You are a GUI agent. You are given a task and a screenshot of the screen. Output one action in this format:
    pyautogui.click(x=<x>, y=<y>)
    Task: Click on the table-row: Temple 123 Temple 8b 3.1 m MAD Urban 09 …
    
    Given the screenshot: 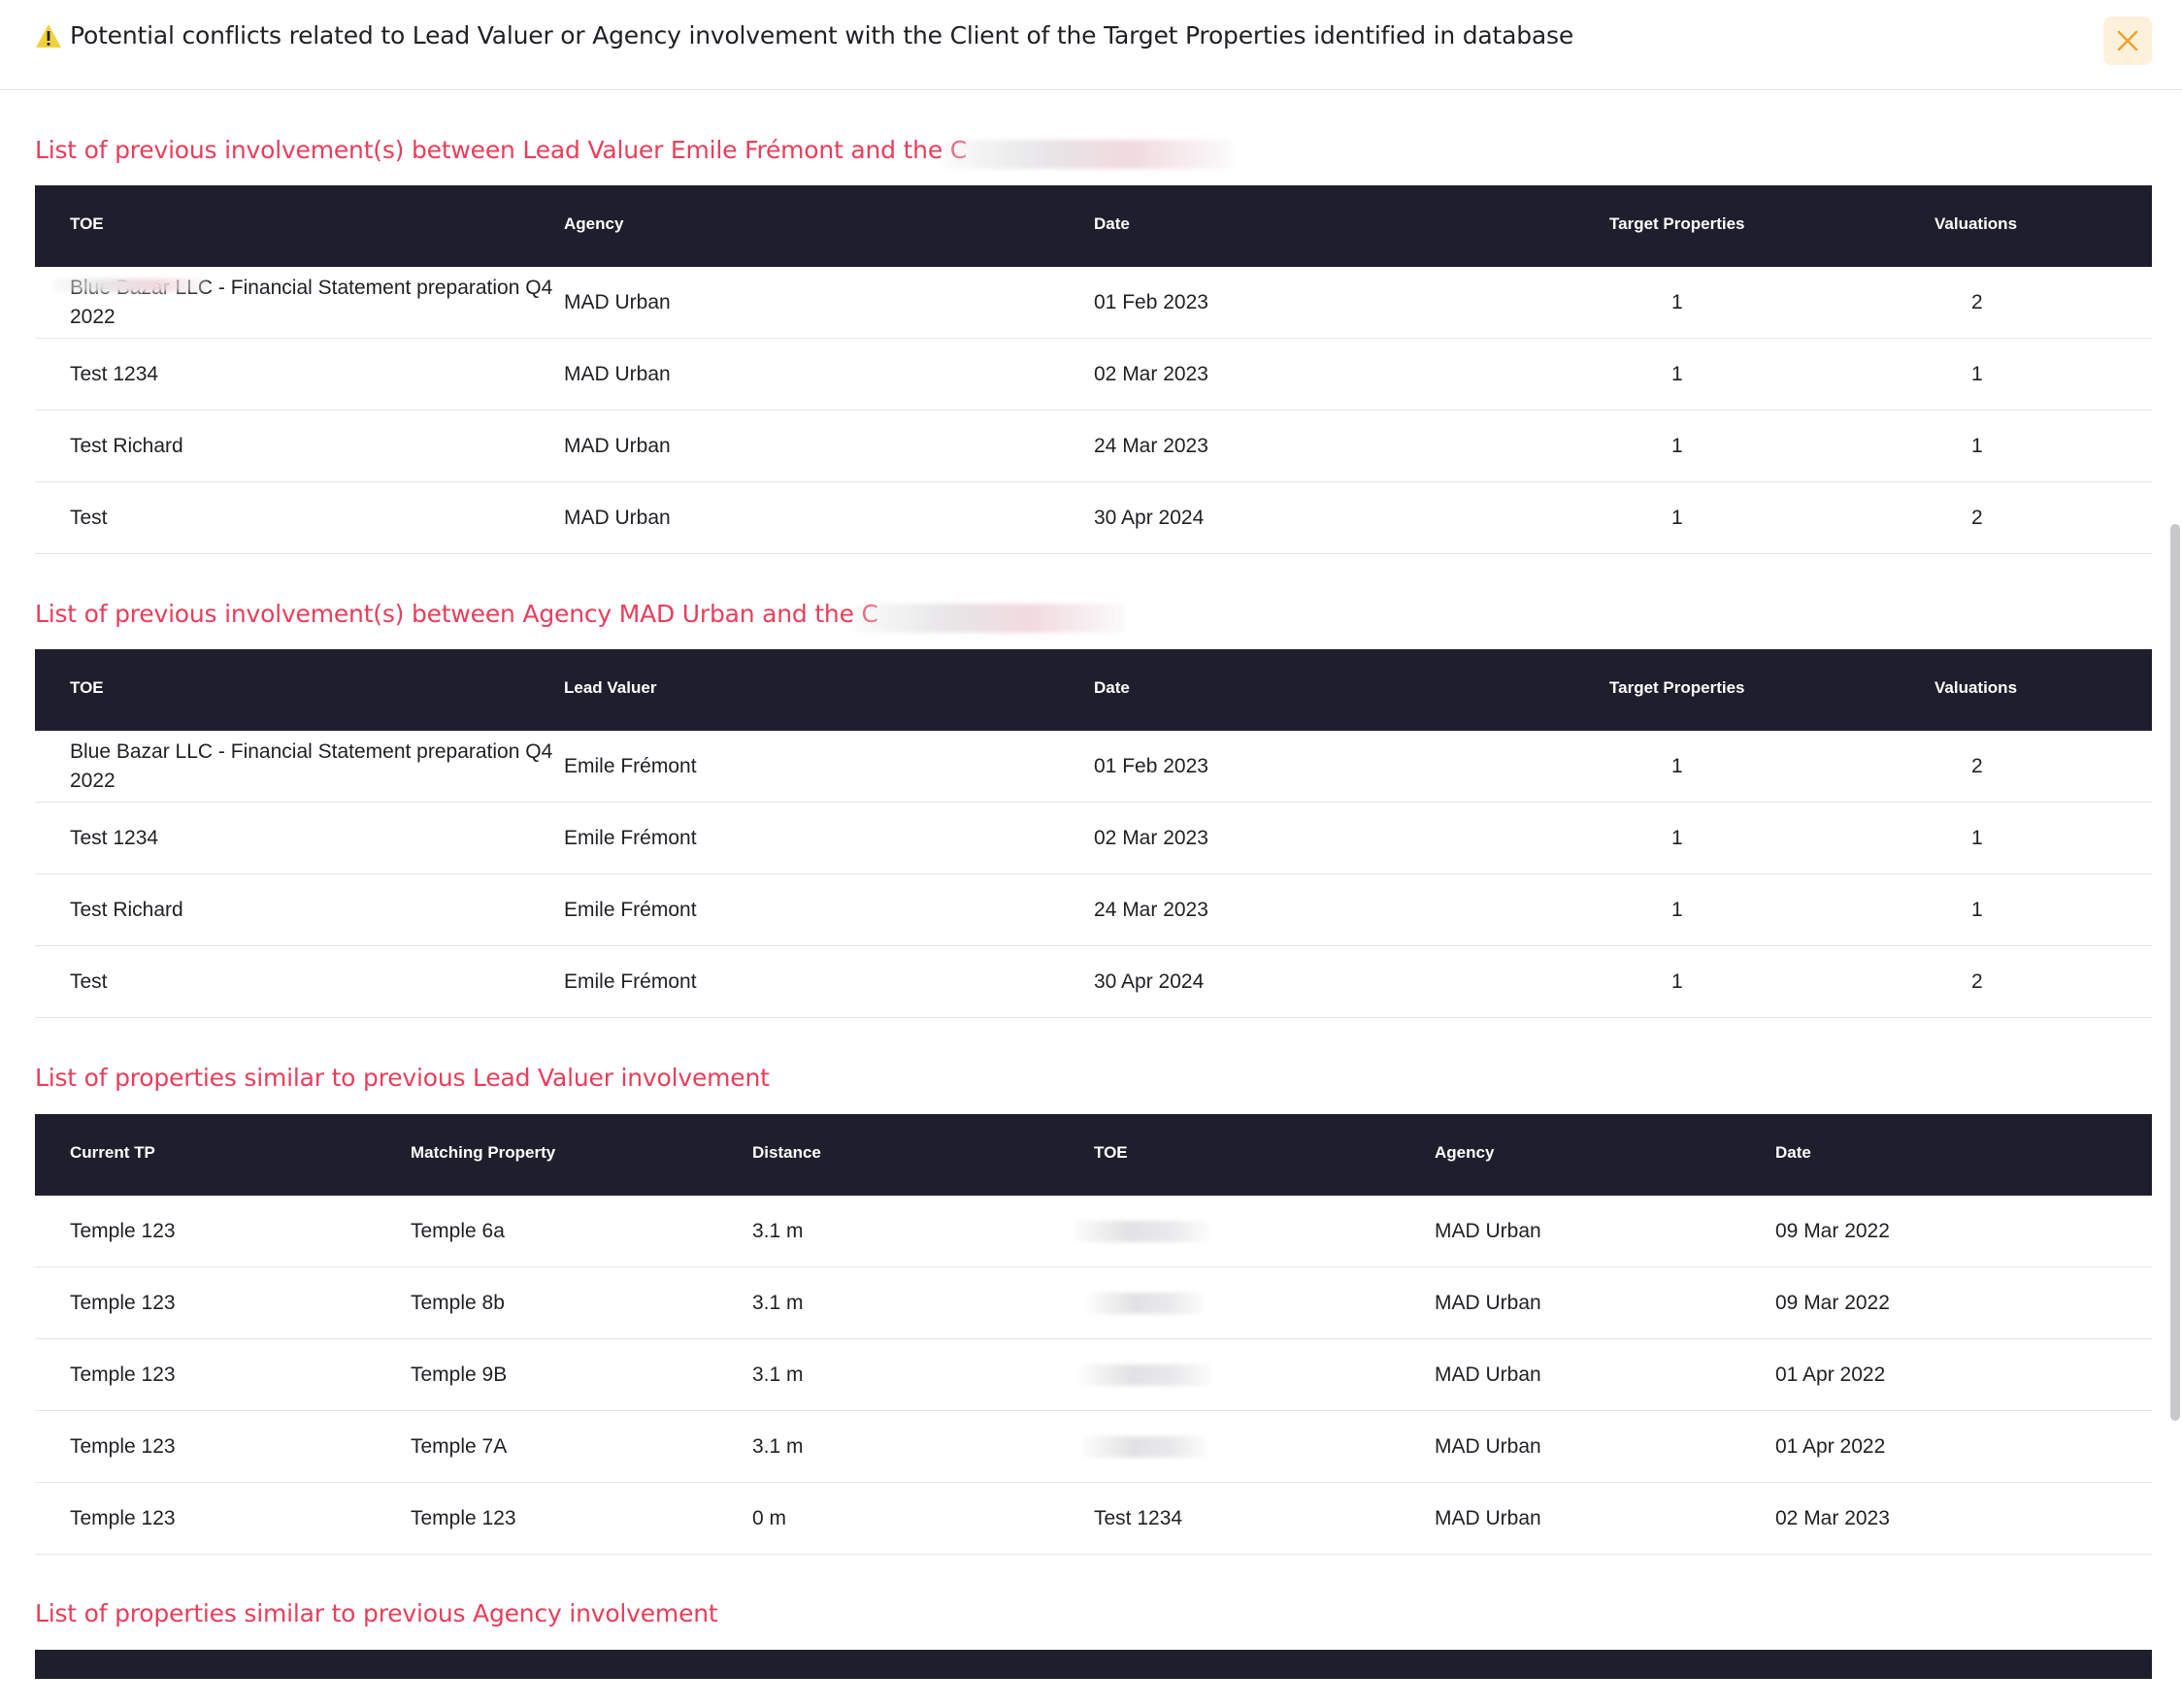 What is the action you would take?
    pyautogui.click(x=1094, y=1303)
    